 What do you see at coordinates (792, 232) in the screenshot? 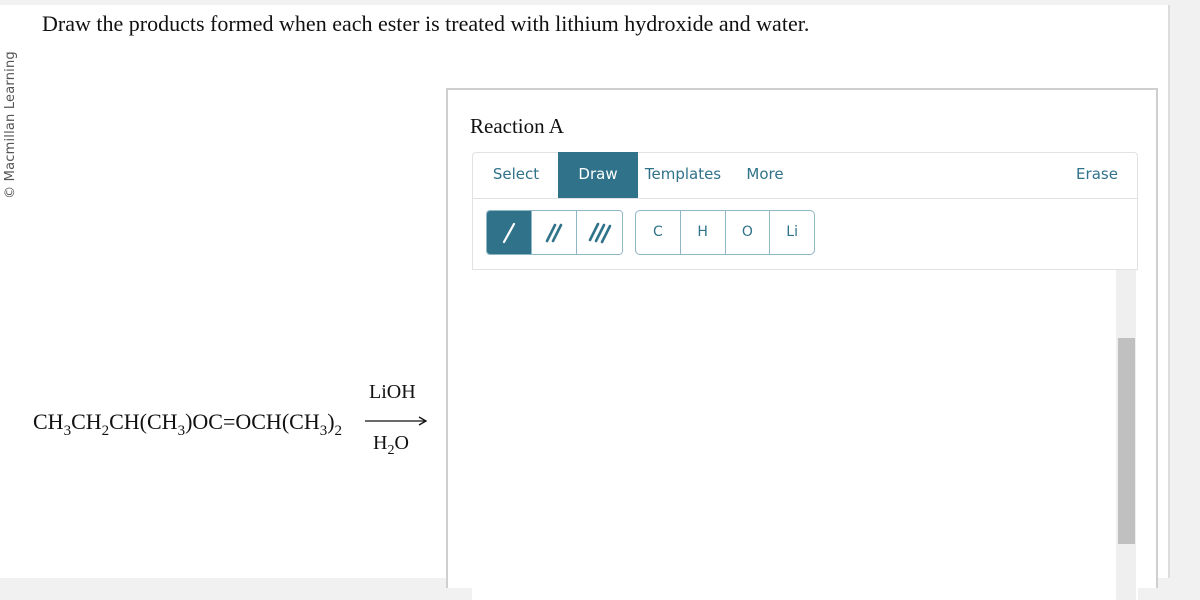
I see `atom-li-button: Li` at bounding box center [792, 232].